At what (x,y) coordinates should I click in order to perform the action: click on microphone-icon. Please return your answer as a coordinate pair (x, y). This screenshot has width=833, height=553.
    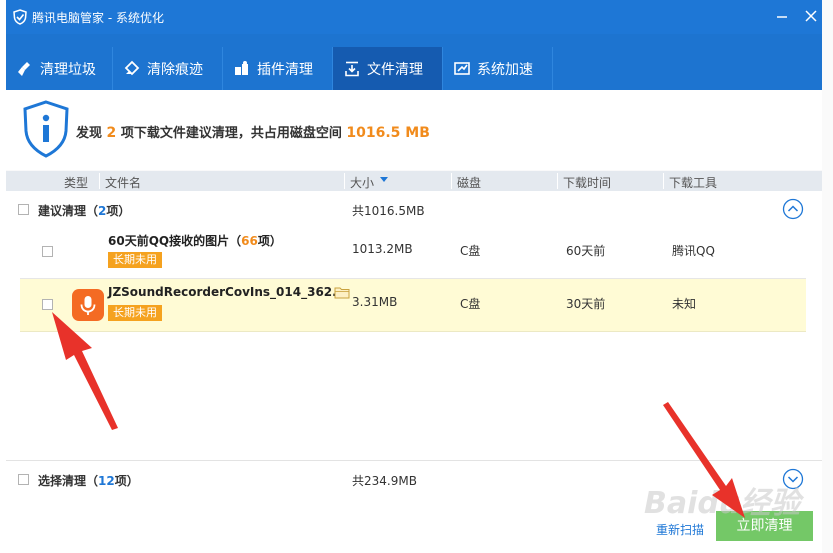
    Looking at the image, I should click on (88, 305).